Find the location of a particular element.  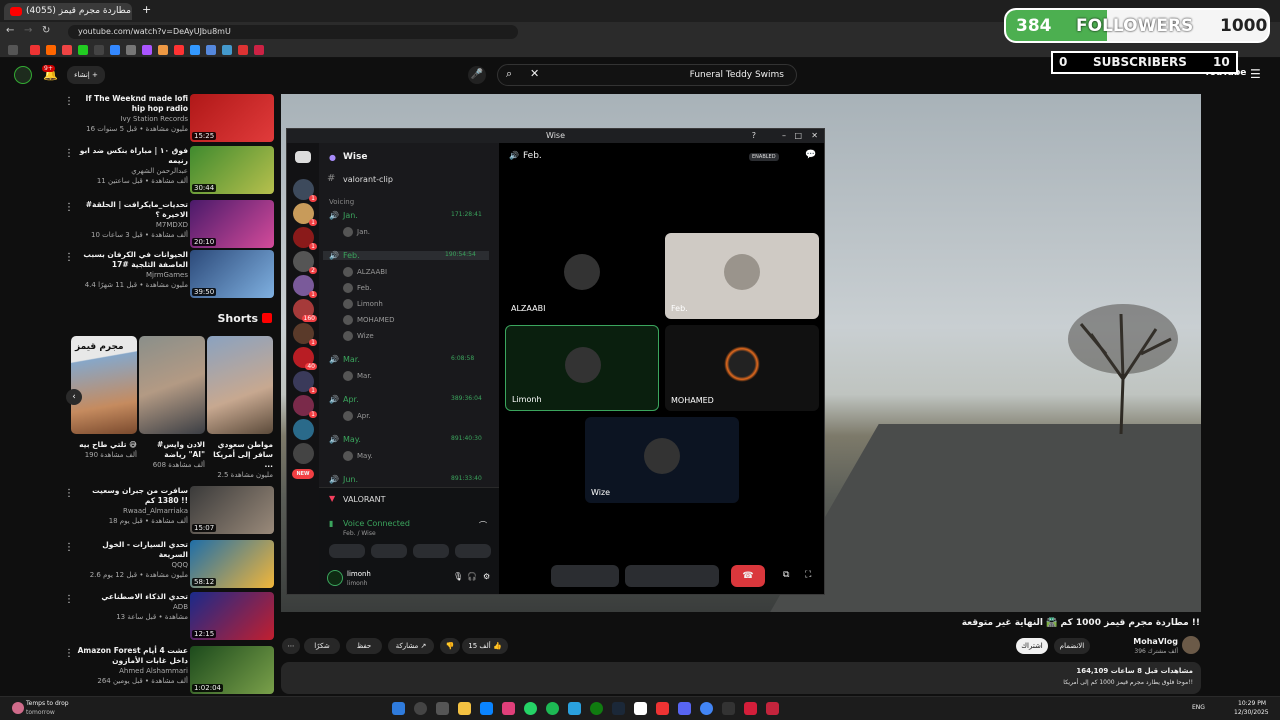

video-thumbnail: 30:44 is located at coordinates (232, 170).